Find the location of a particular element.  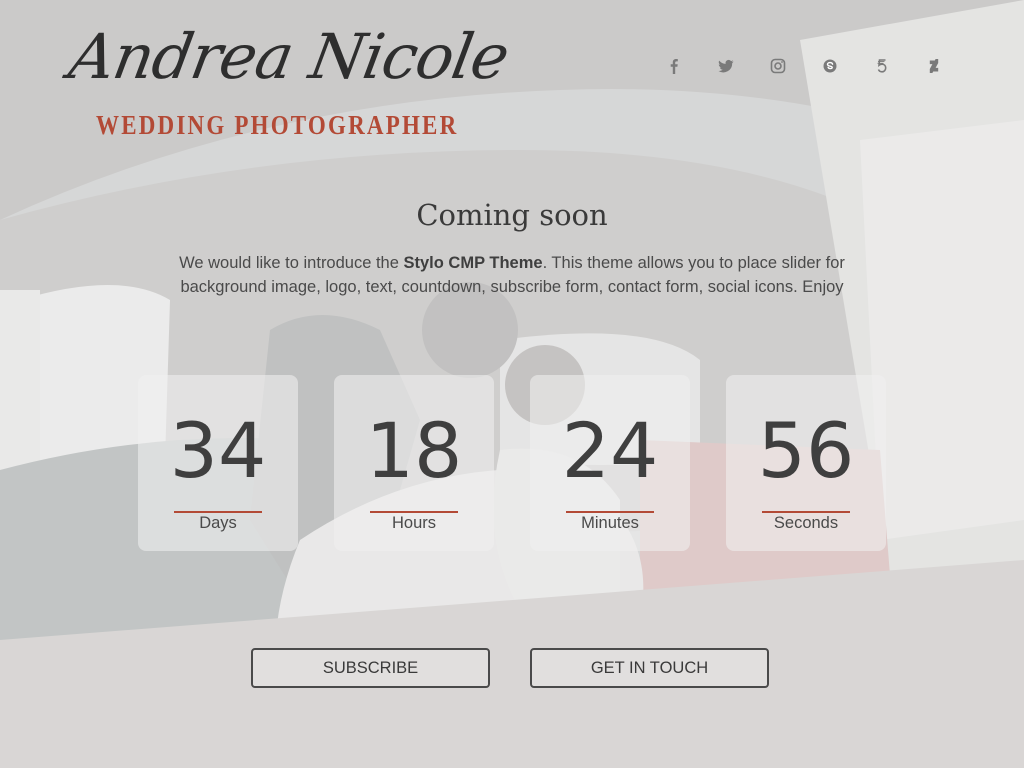

subscribe-button: SUBSCRIBE is located at coordinates (370, 668).